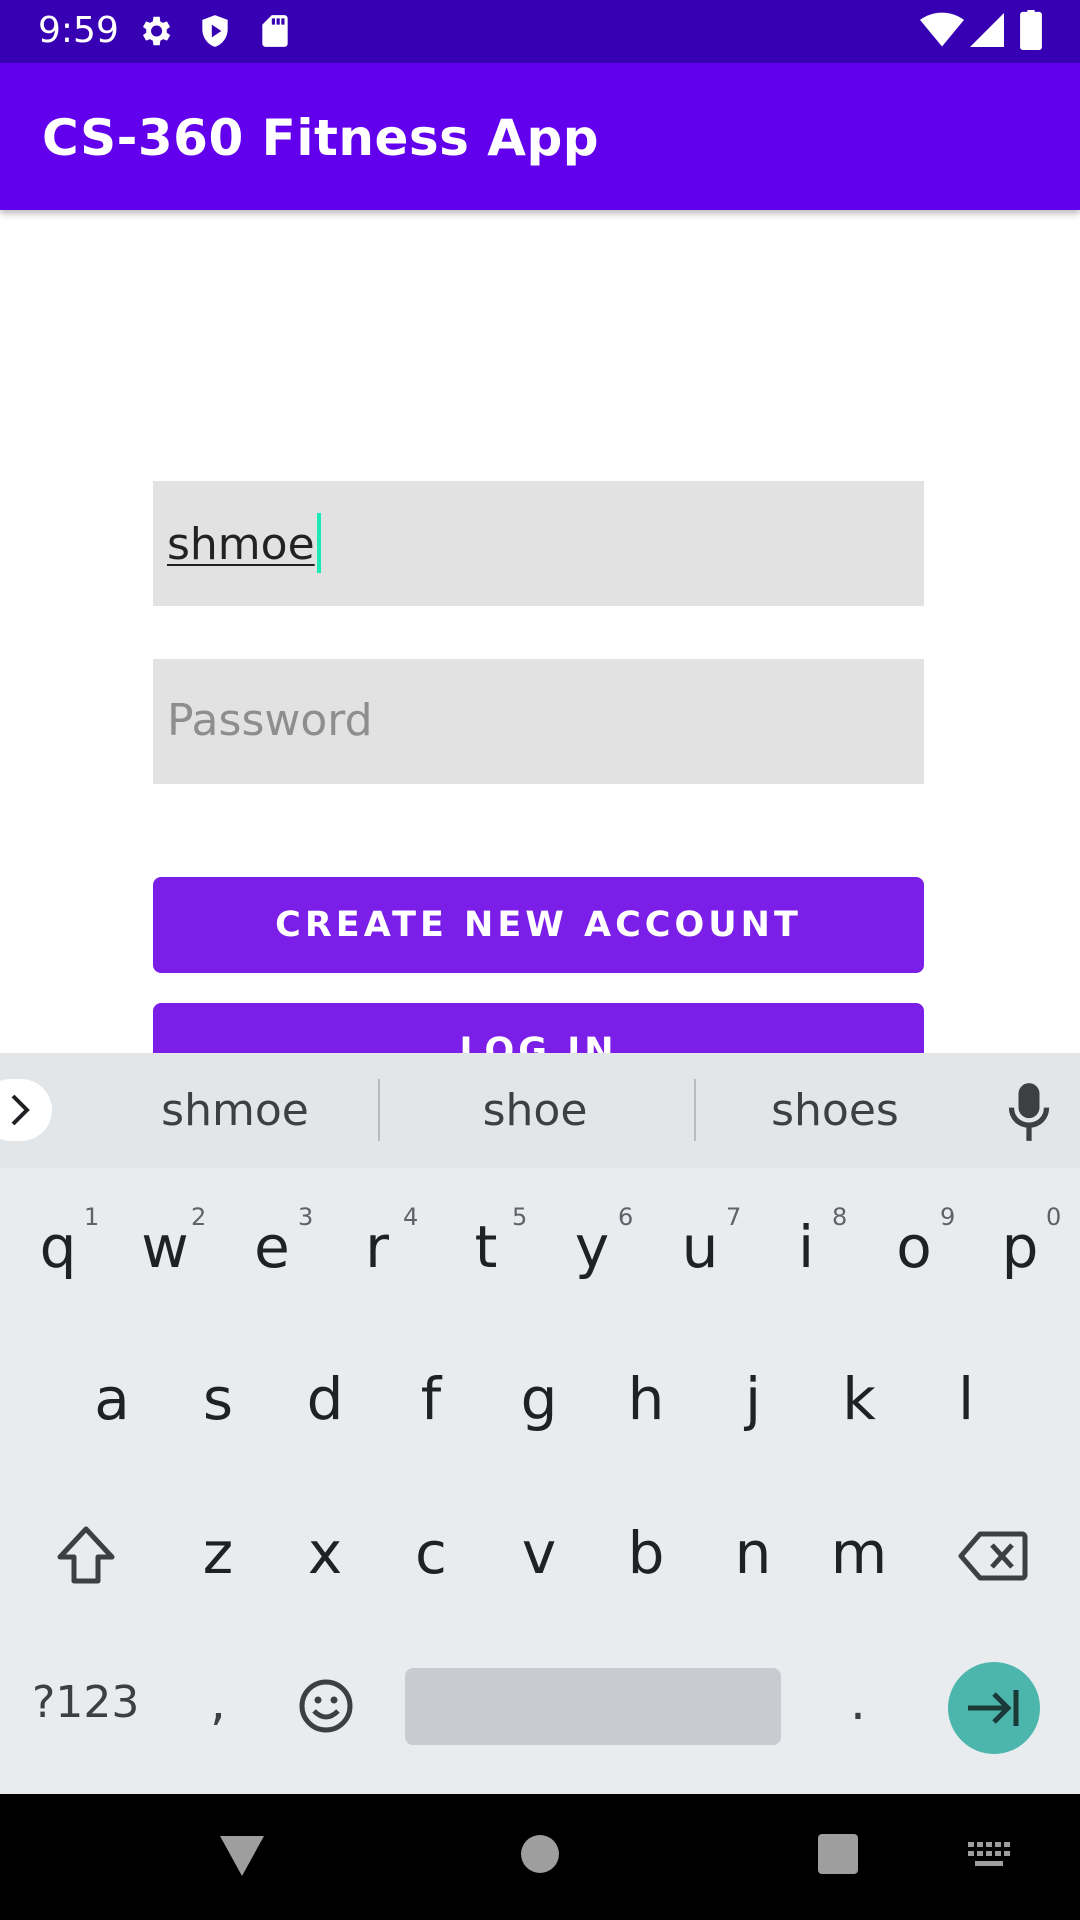  What do you see at coordinates (858, 1702) in the screenshot?
I see `period-key: .` at bounding box center [858, 1702].